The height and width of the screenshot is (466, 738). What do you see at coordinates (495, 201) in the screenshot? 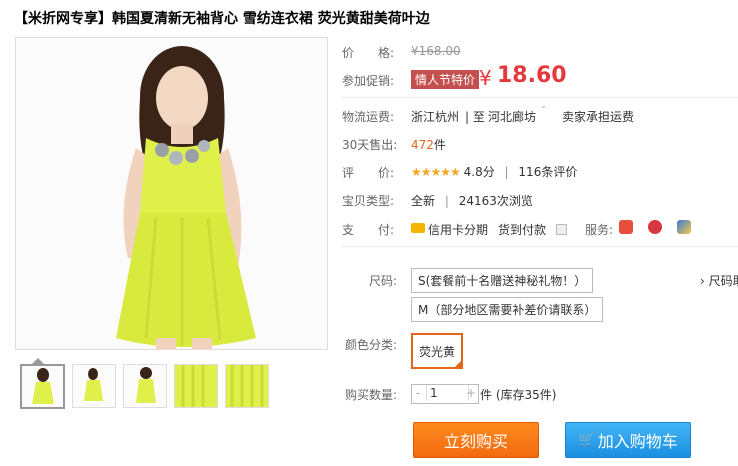
I see `view-count: 24163次浏览` at bounding box center [495, 201].